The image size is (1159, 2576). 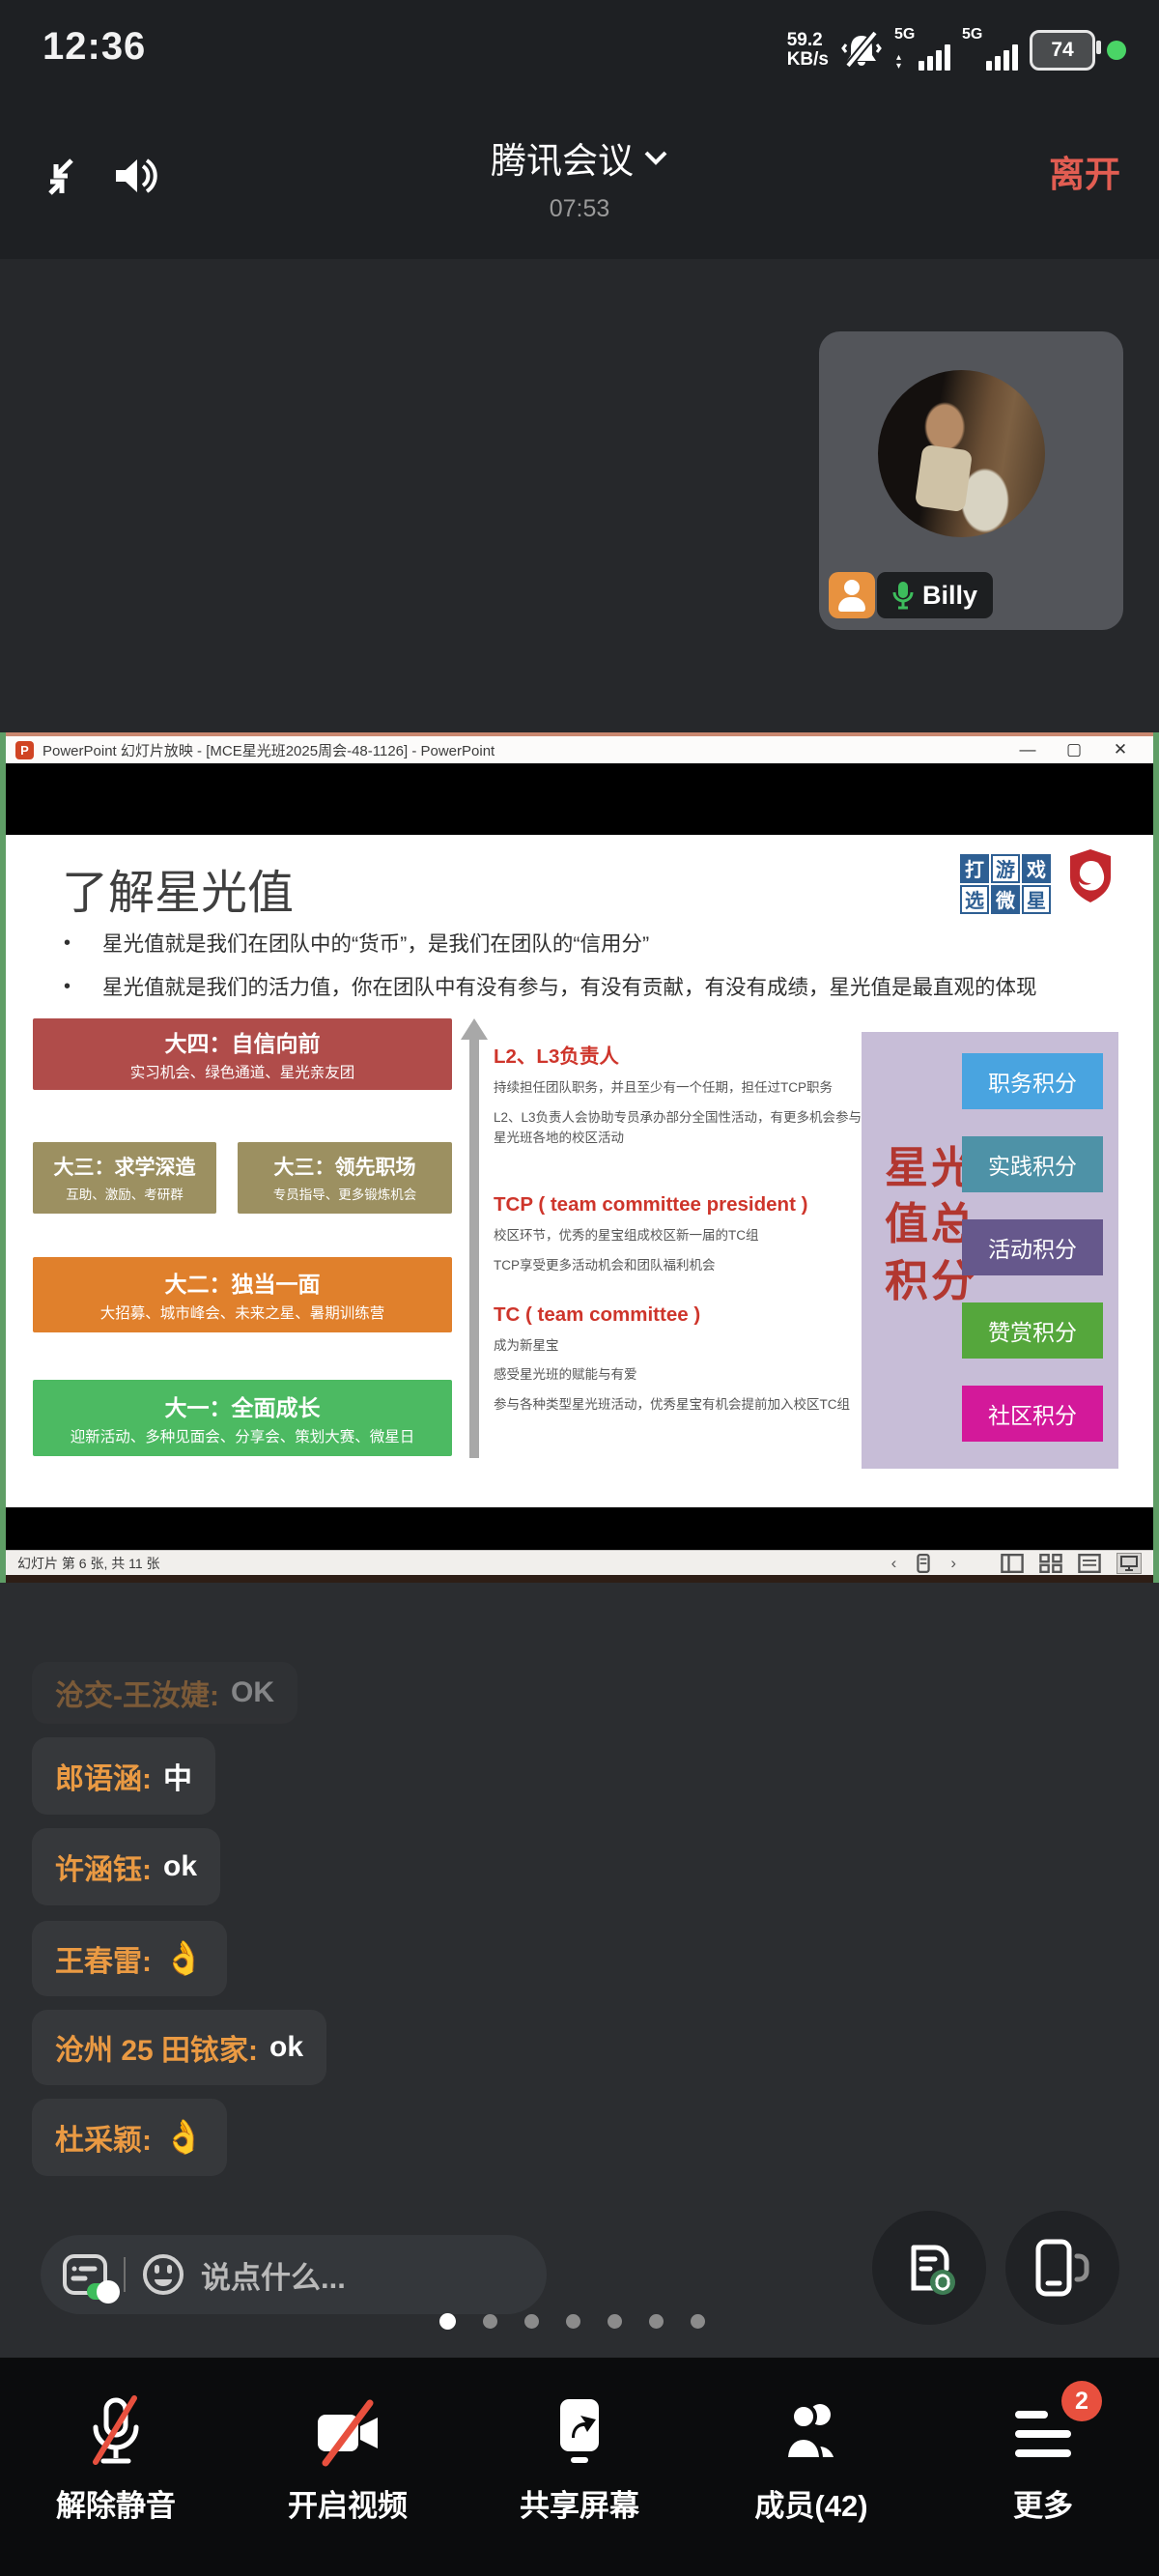 What do you see at coordinates (94, 47) in the screenshot?
I see `clock: 12:36` at bounding box center [94, 47].